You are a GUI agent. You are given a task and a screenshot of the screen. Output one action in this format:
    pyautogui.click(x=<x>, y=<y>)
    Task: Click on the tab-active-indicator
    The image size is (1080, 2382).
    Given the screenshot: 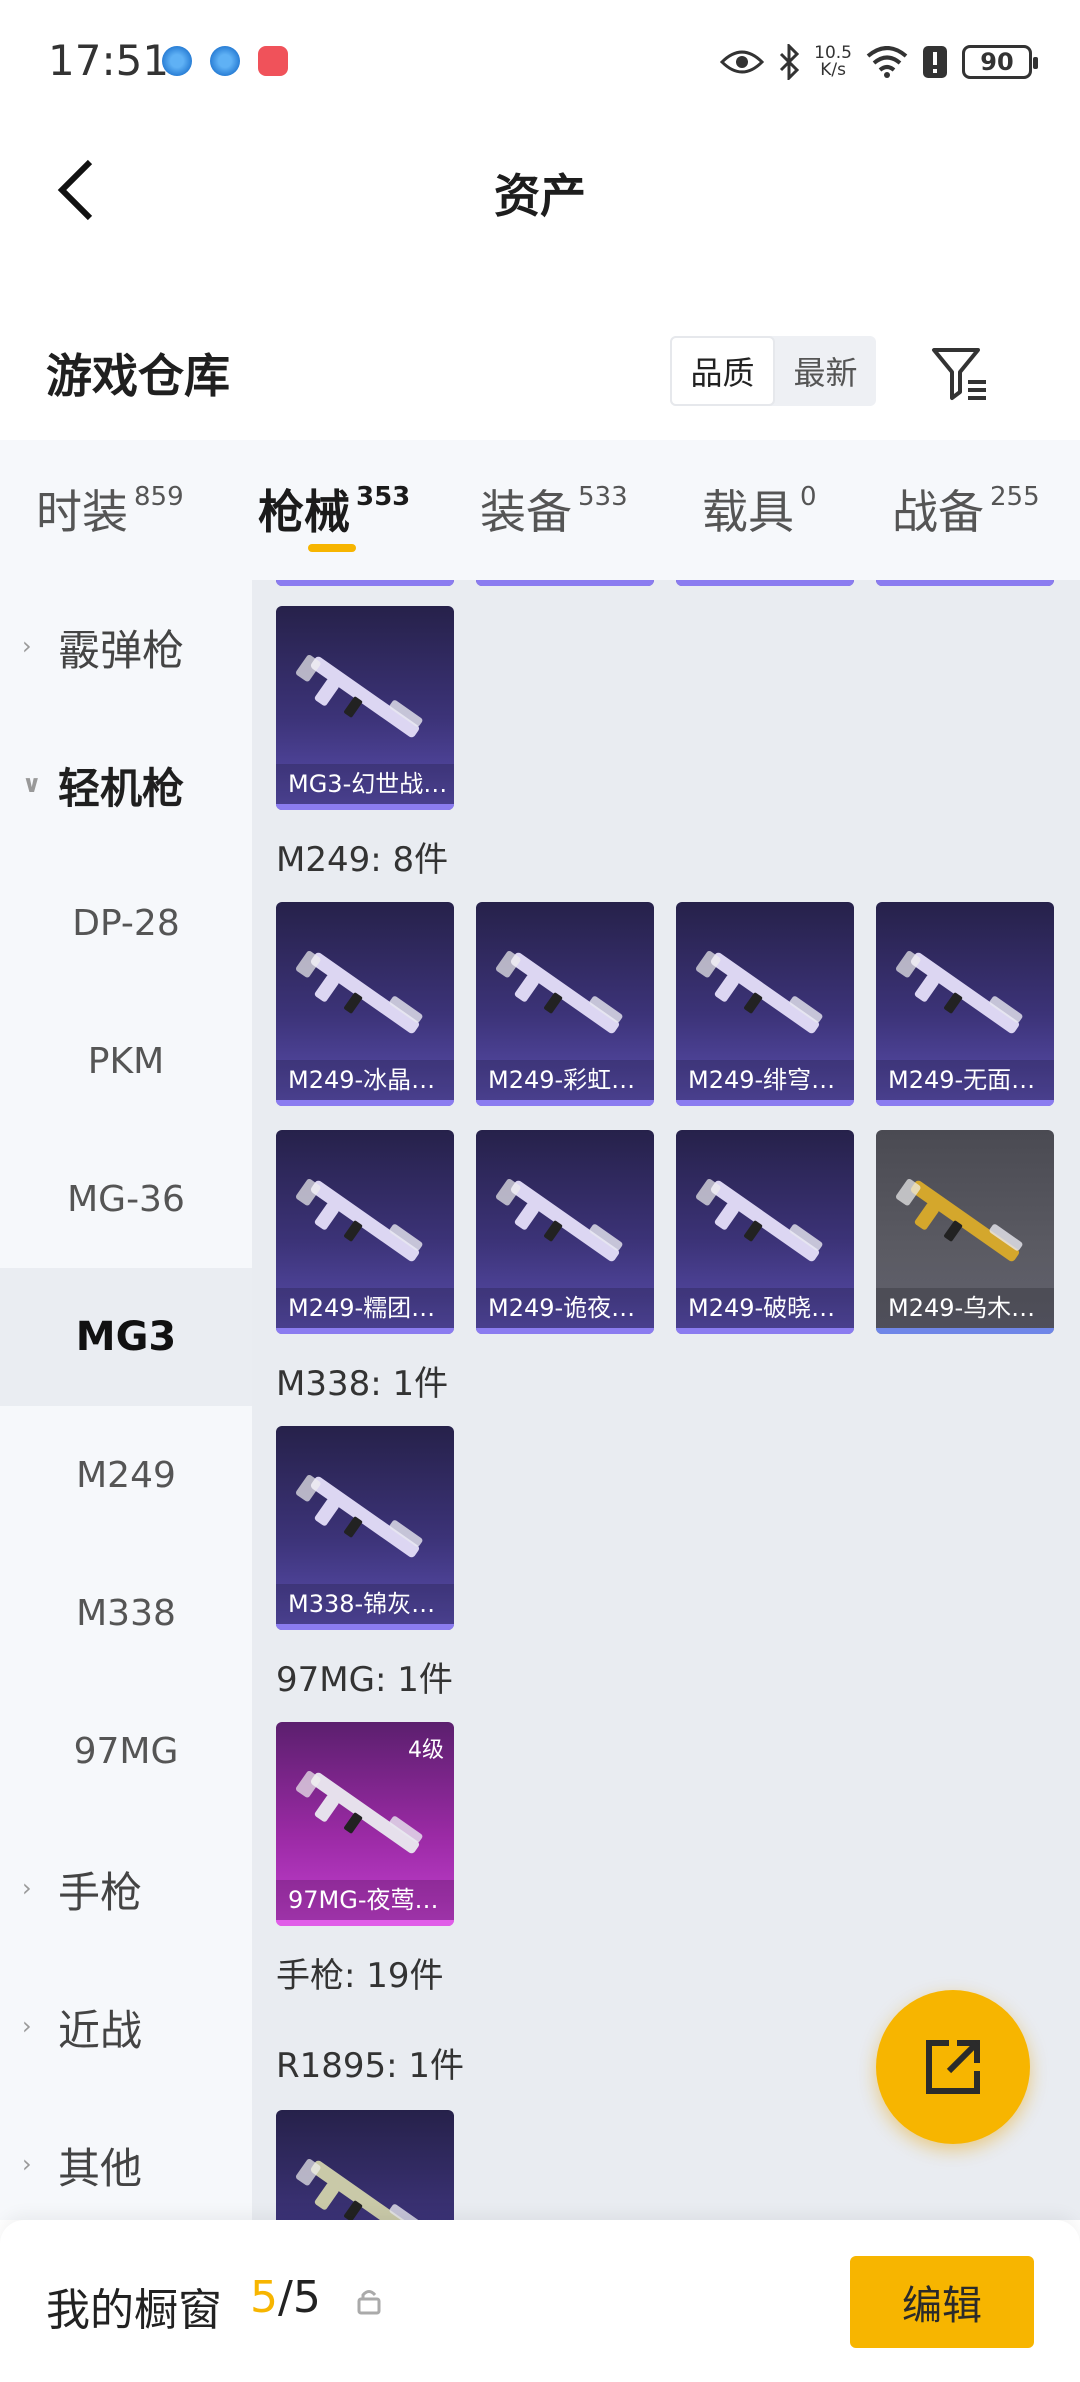 What is the action you would take?
    pyautogui.click(x=332, y=548)
    